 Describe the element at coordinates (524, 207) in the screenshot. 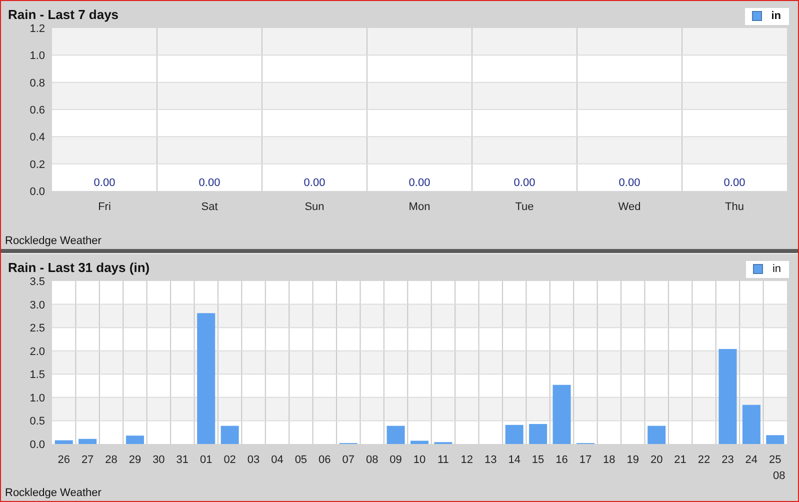

I see `x-axis-label: Tue` at that location.